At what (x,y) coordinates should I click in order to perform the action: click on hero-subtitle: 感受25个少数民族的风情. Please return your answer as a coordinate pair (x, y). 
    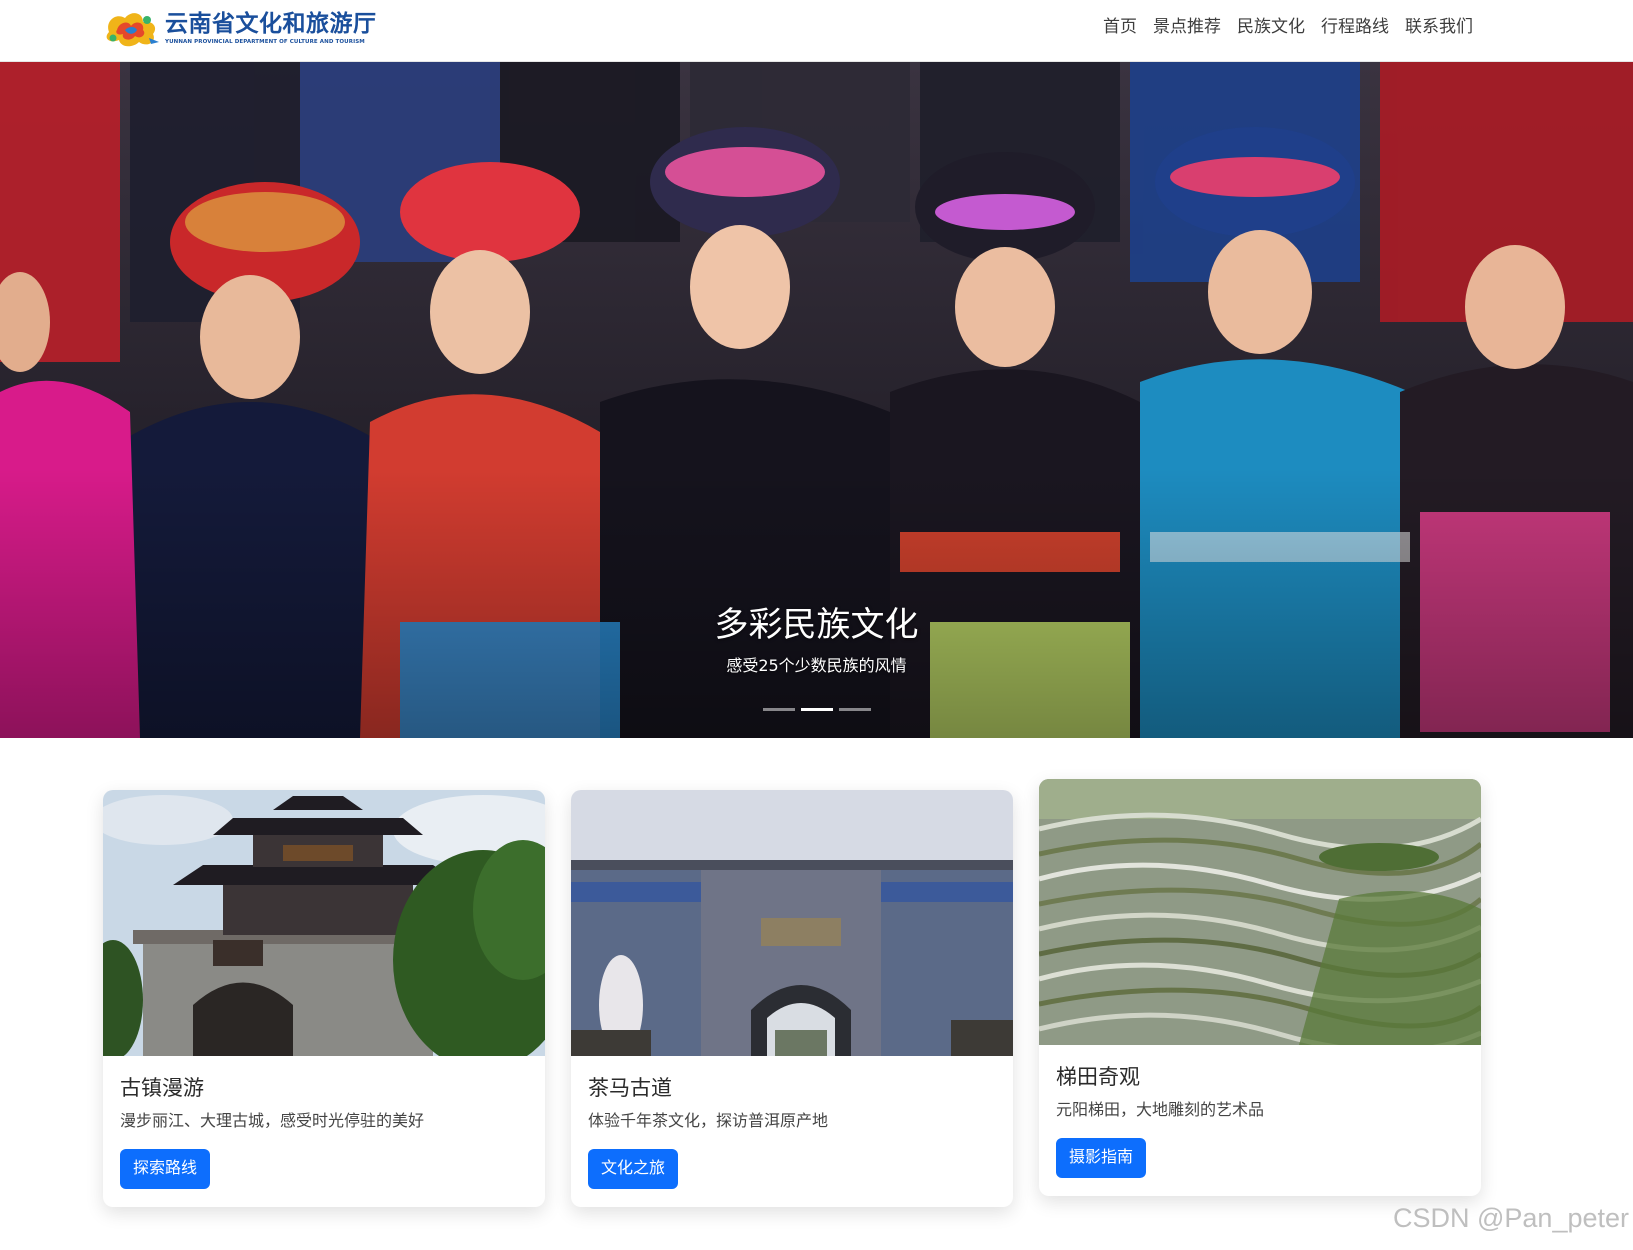
    Looking at the image, I should click on (816, 665).